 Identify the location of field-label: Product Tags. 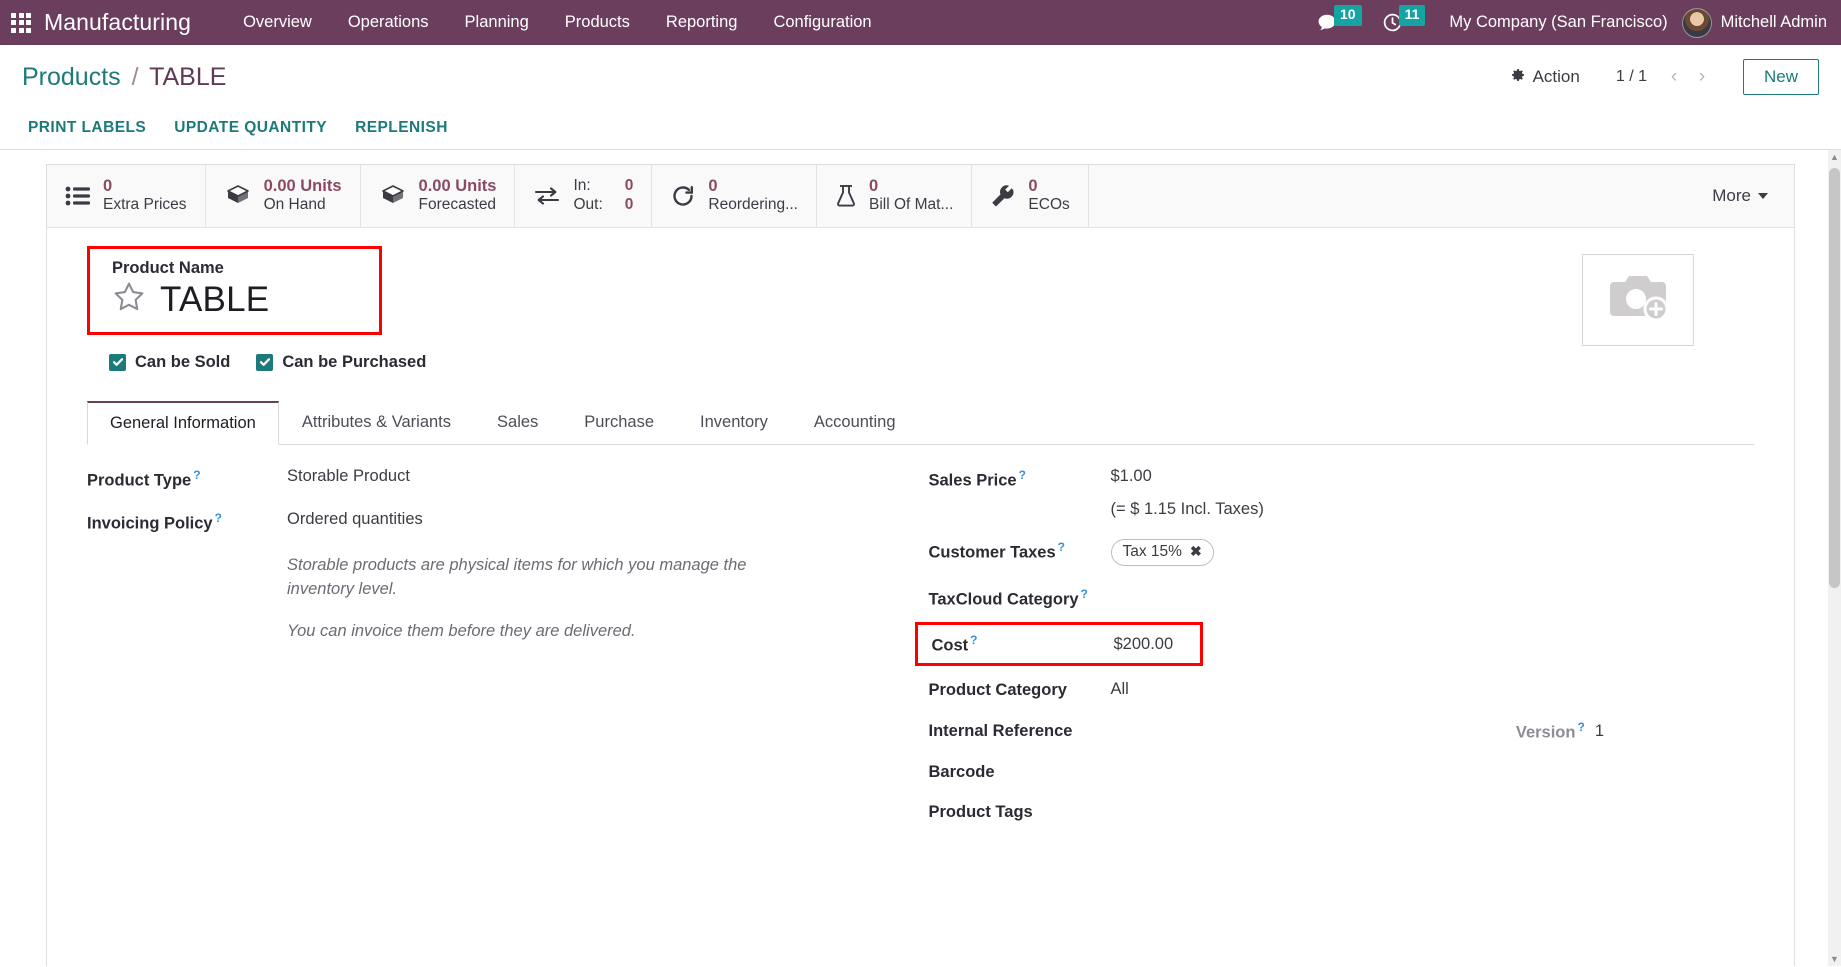
(980, 812).